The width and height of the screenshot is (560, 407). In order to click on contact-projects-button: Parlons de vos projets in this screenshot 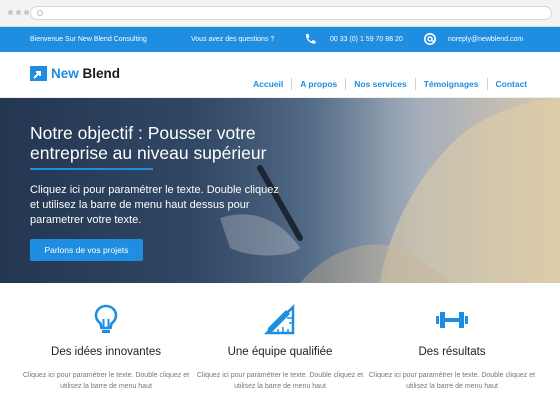, I will do `click(86, 250)`.